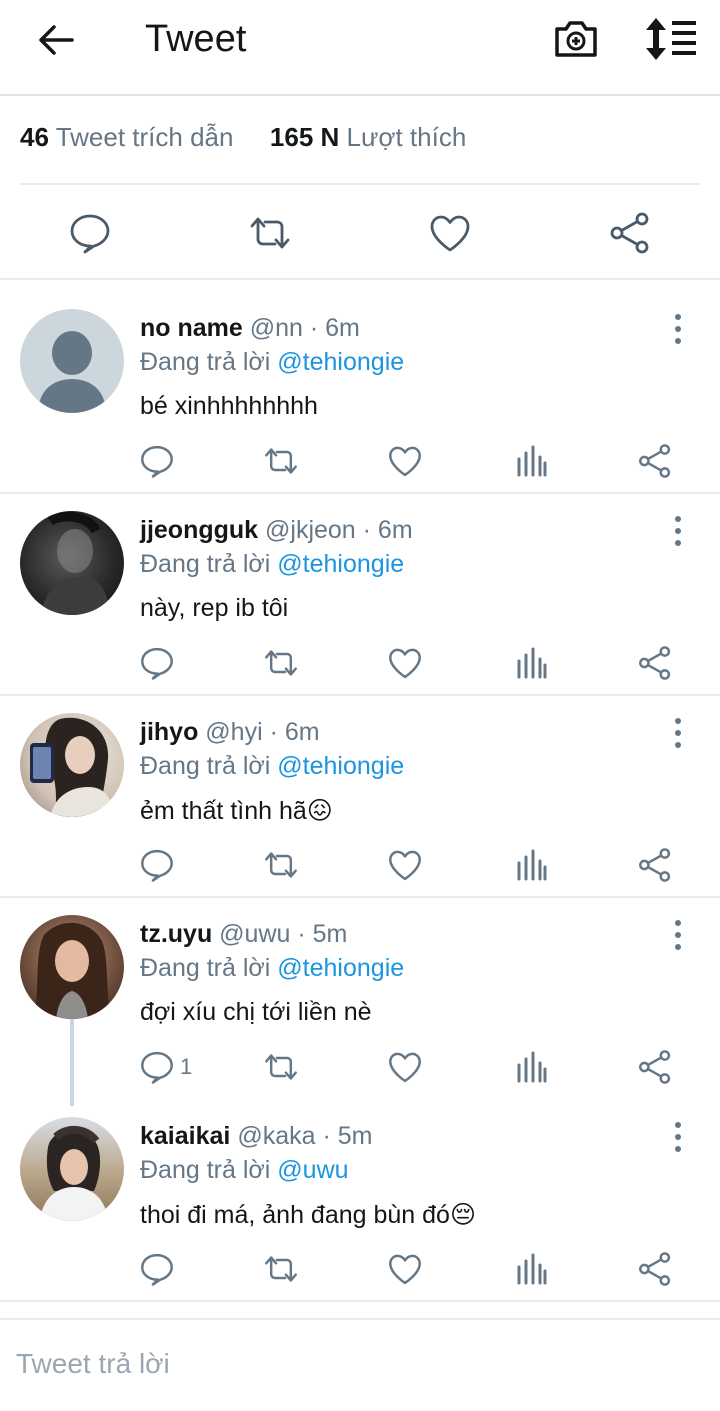  What do you see at coordinates (186, 1066) in the screenshot?
I see `reply-count: 1` at bounding box center [186, 1066].